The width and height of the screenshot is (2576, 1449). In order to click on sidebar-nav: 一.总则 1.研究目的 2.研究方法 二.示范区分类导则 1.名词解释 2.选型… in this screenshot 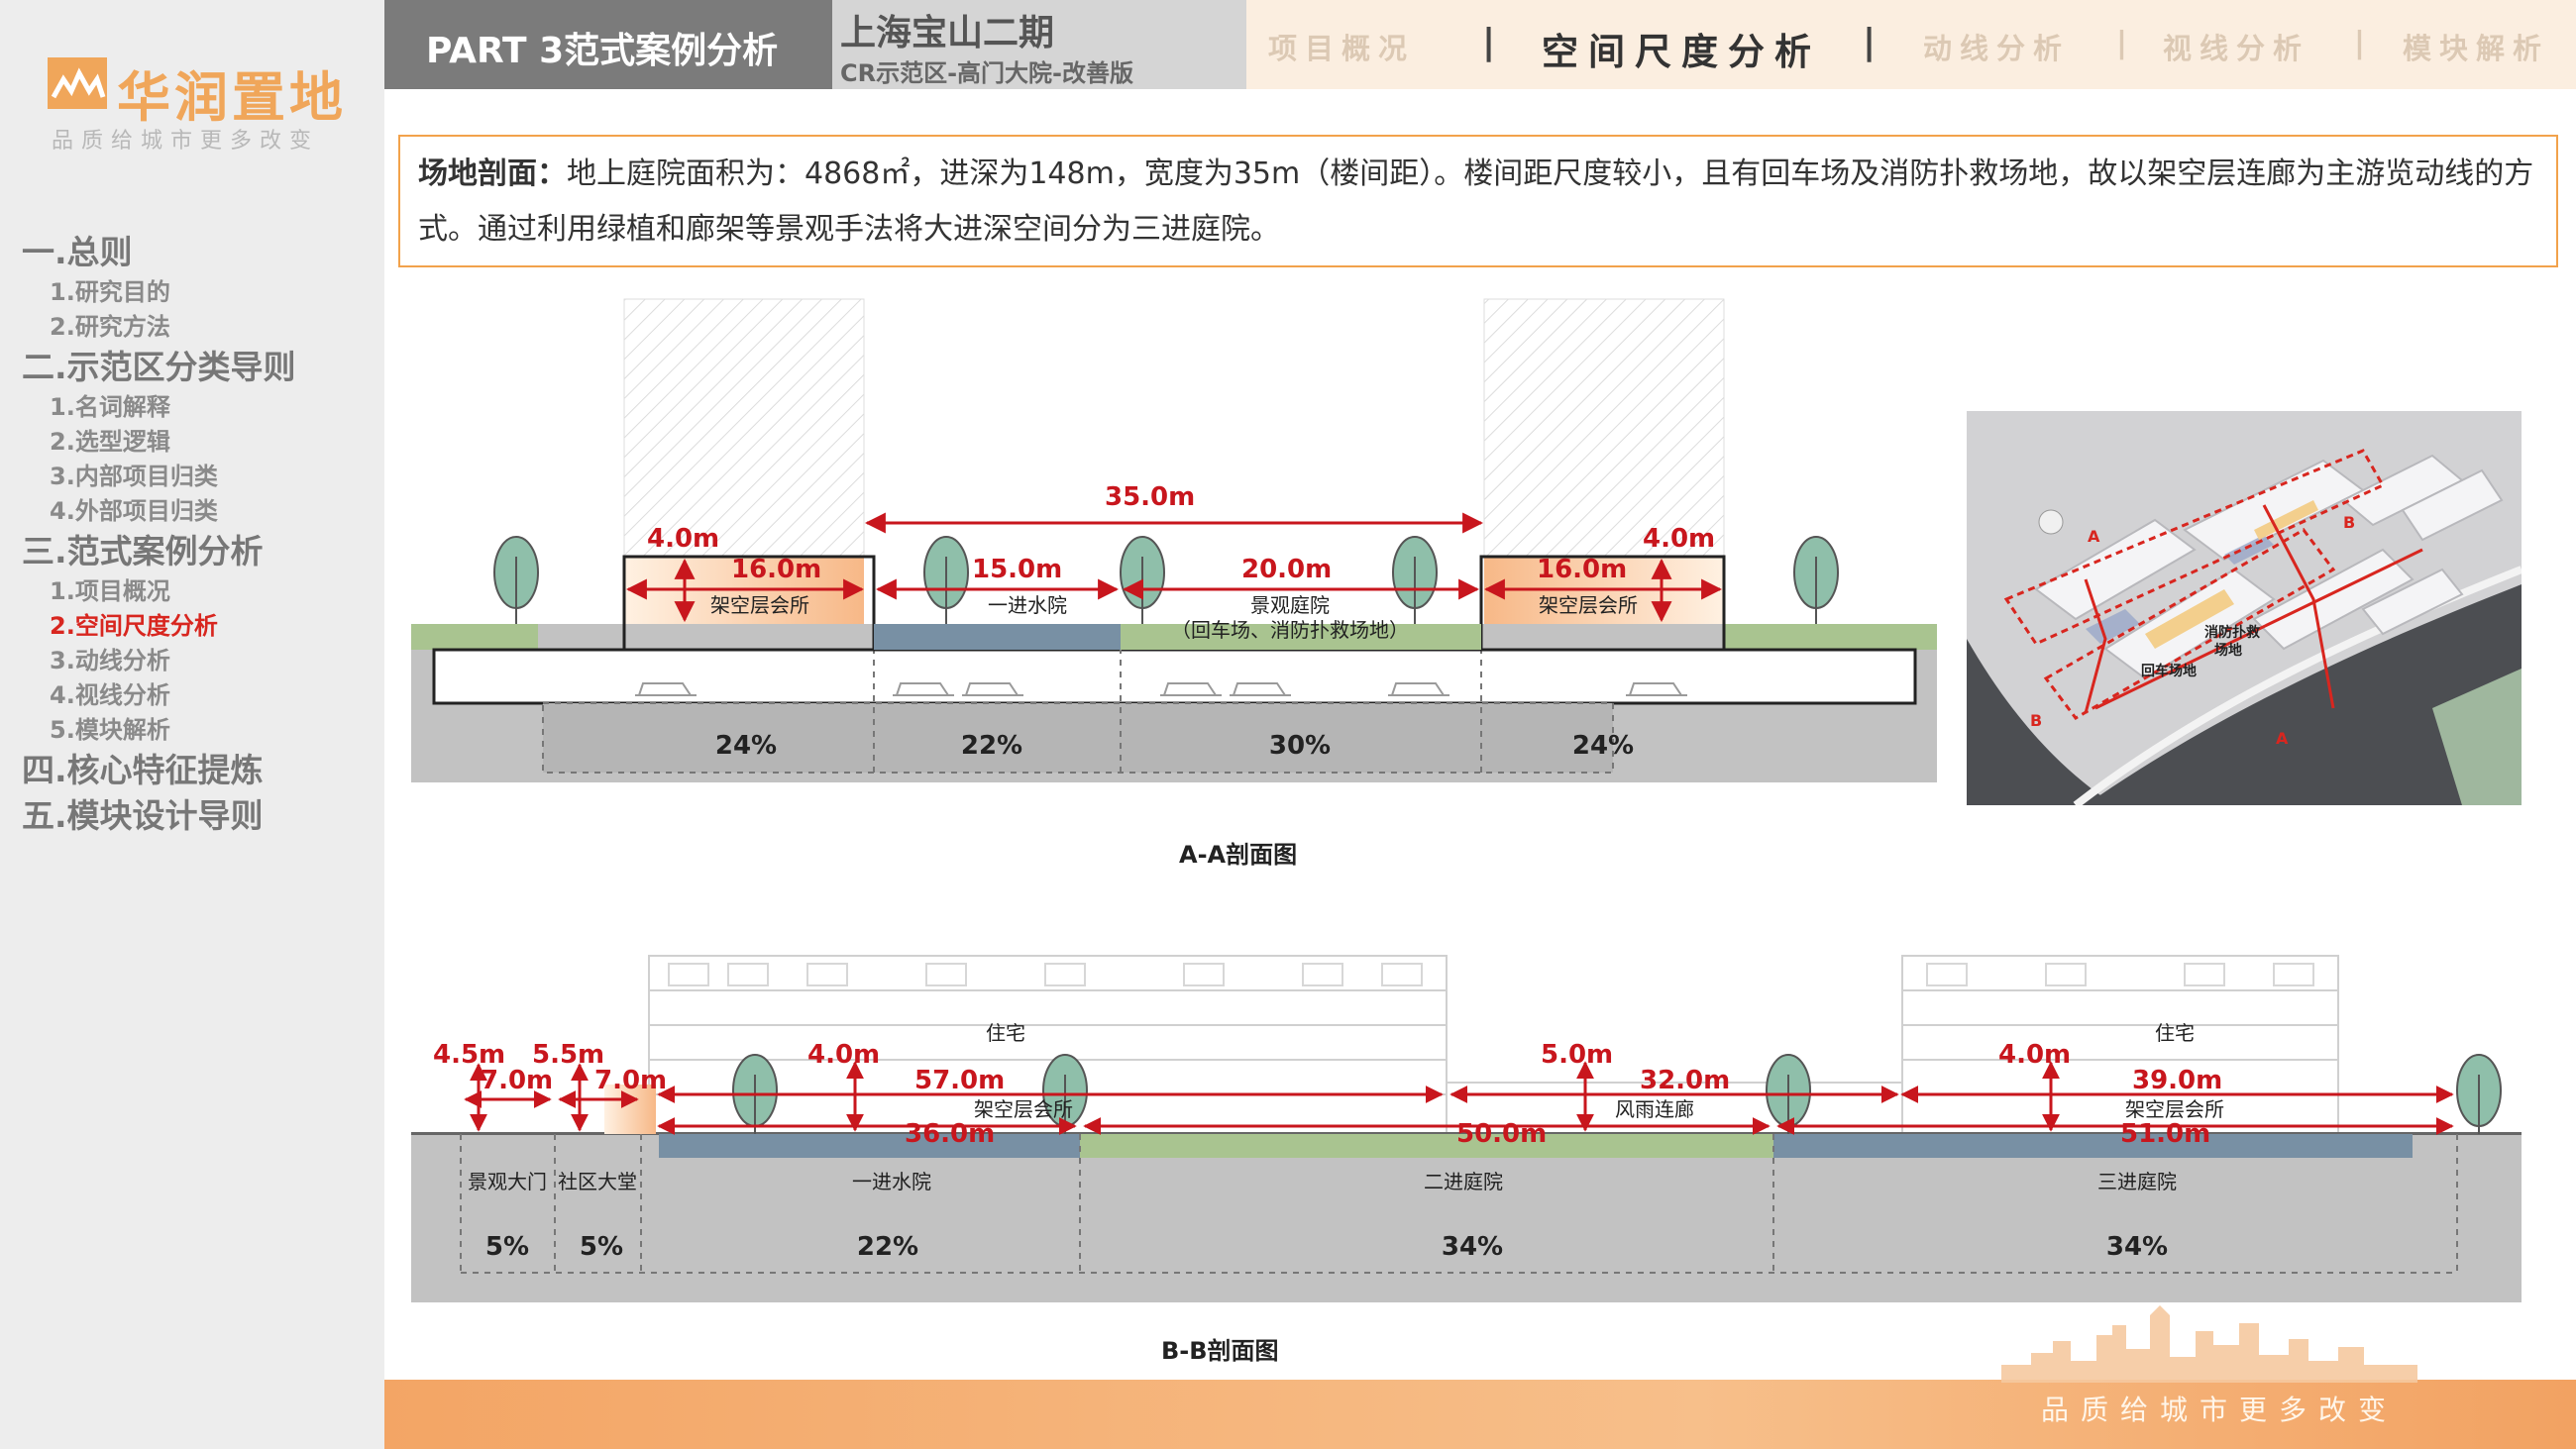, I will do `click(200, 534)`.